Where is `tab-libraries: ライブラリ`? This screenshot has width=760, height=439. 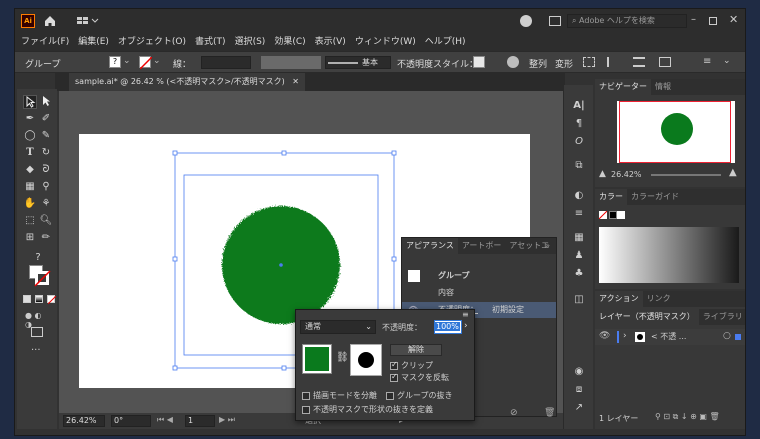 tab-libraries: ライブラリ is located at coordinates (722, 317).